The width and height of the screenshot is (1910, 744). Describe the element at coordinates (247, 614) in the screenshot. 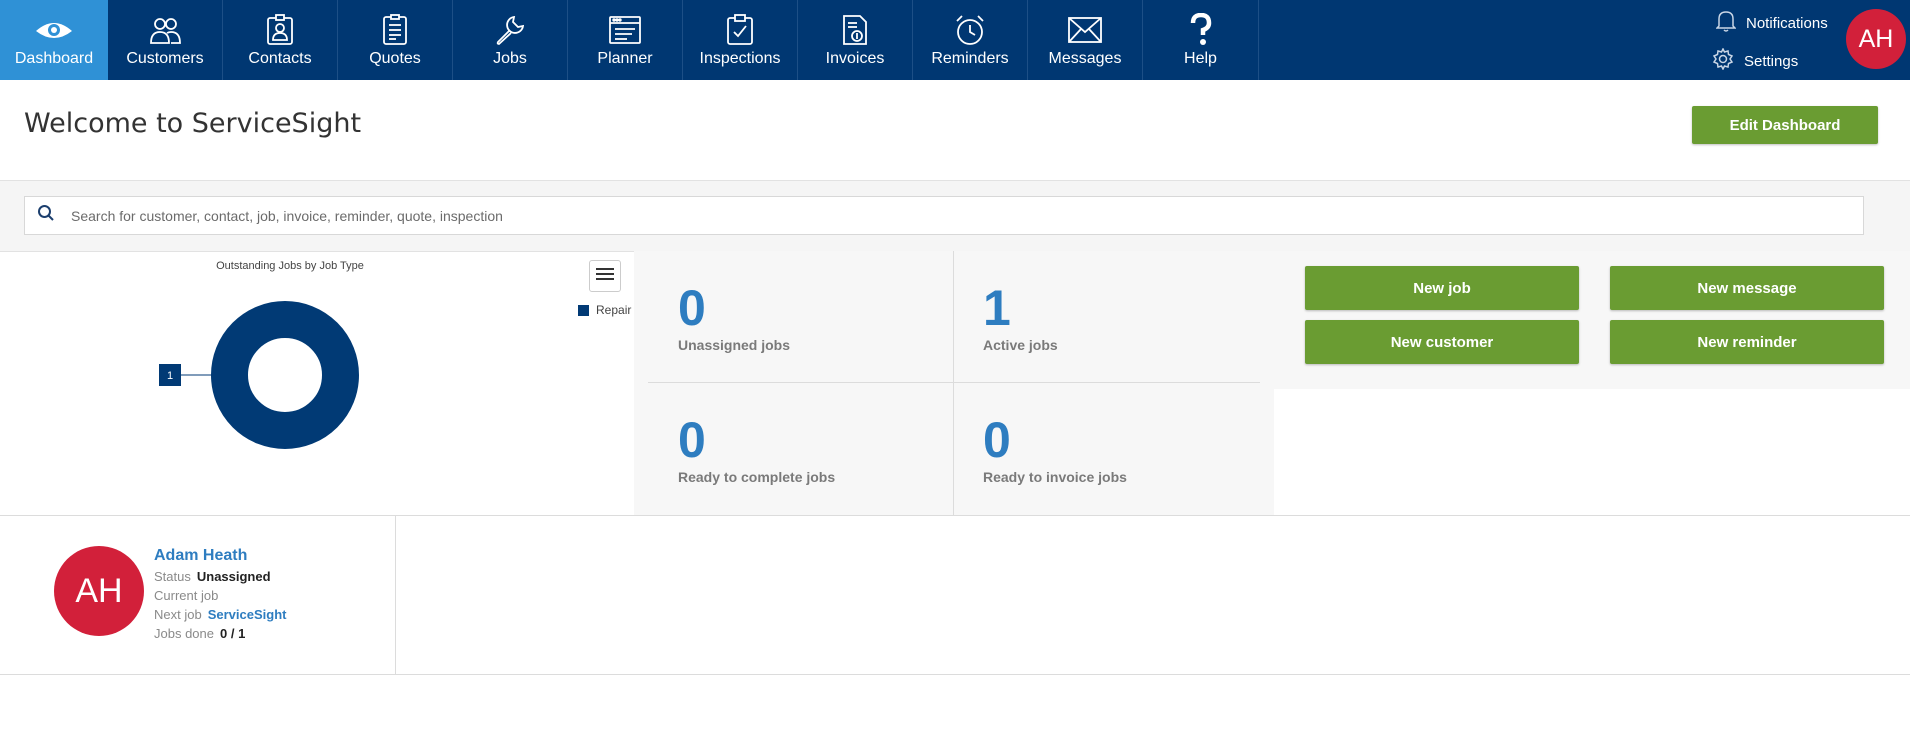

I see `staff-next-job-link: ServiceSight` at that location.